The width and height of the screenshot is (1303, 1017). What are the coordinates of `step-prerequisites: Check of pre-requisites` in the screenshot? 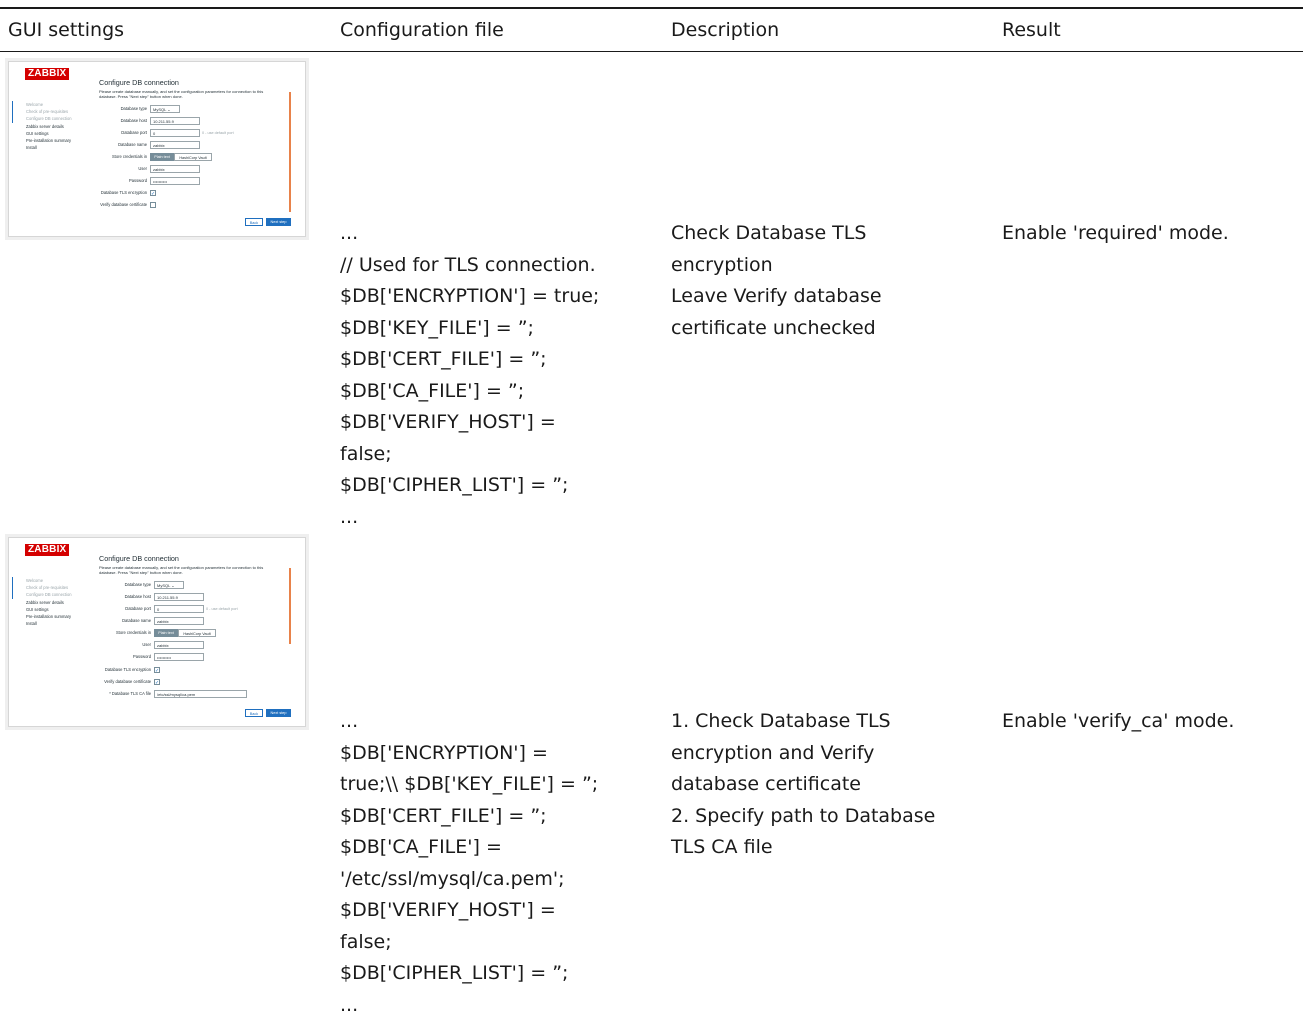 It's located at (47, 111).